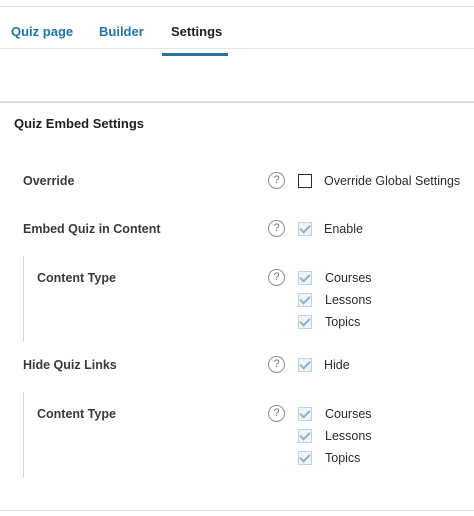 The image size is (474, 516). I want to click on override-global-settings-checkbox, so click(305, 181).